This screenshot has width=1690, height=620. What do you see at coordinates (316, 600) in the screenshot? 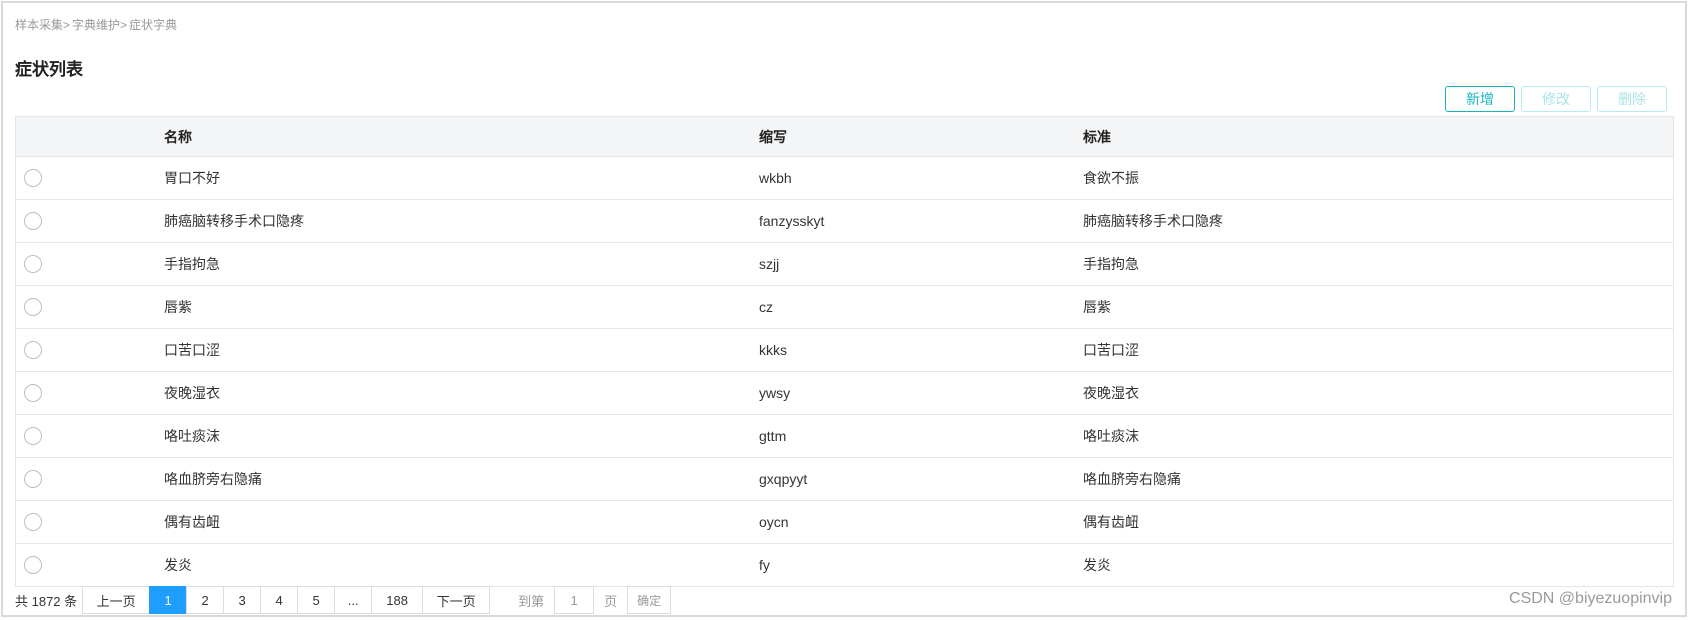
I see `page-button-5: 5` at bounding box center [316, 600].